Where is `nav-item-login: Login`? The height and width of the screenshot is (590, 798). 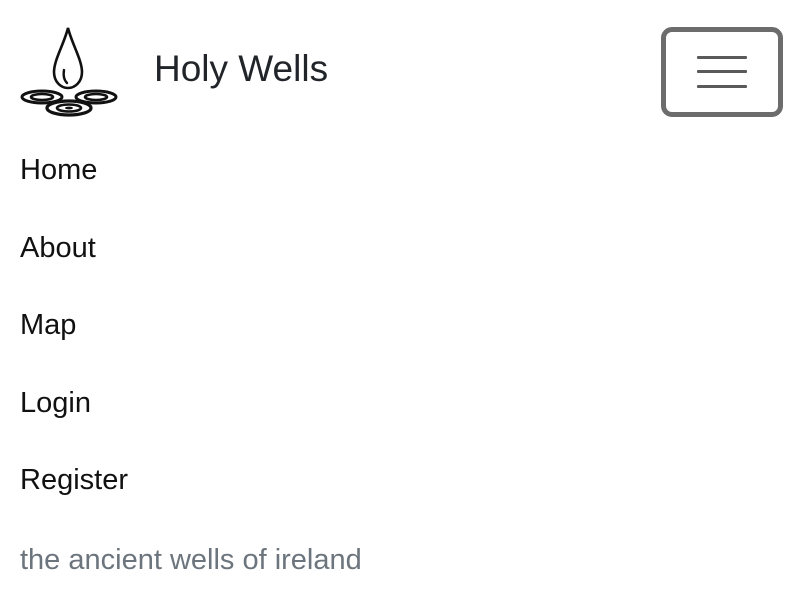
nav-item-login: Login is located at coordinates (74, 420).